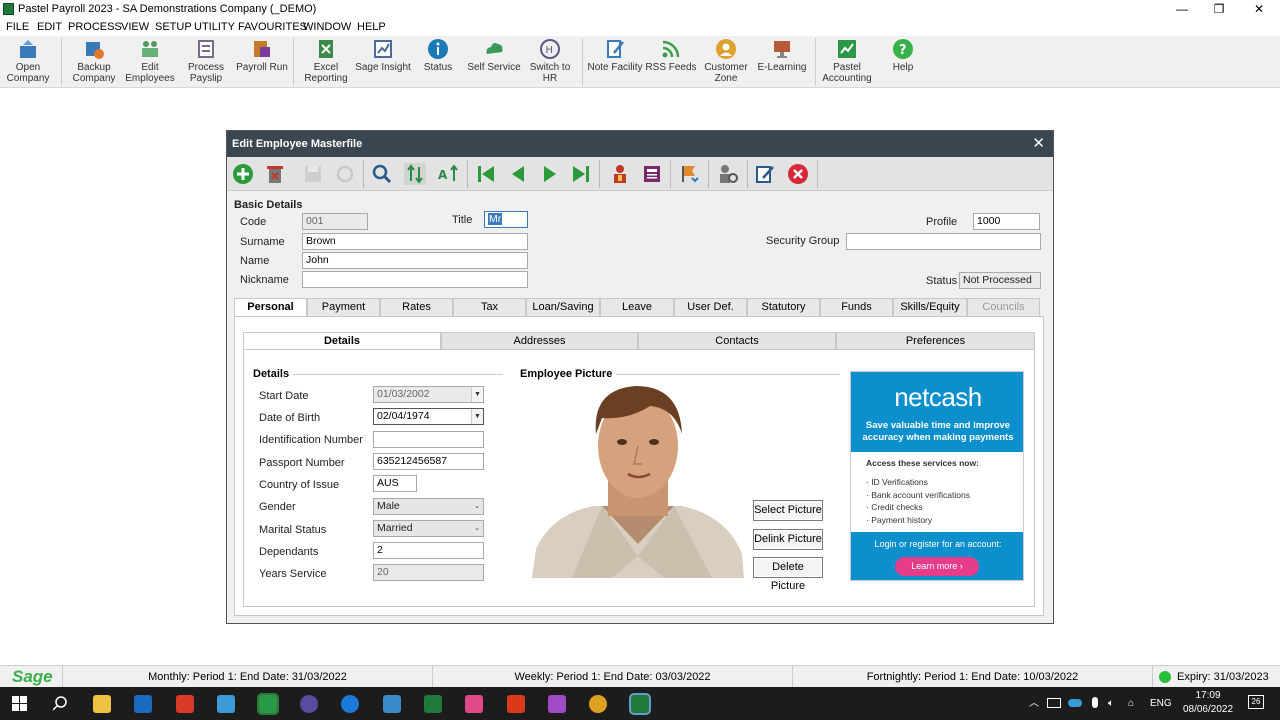  I want to click on sort-alpha-icon: A, so click(448, 174).